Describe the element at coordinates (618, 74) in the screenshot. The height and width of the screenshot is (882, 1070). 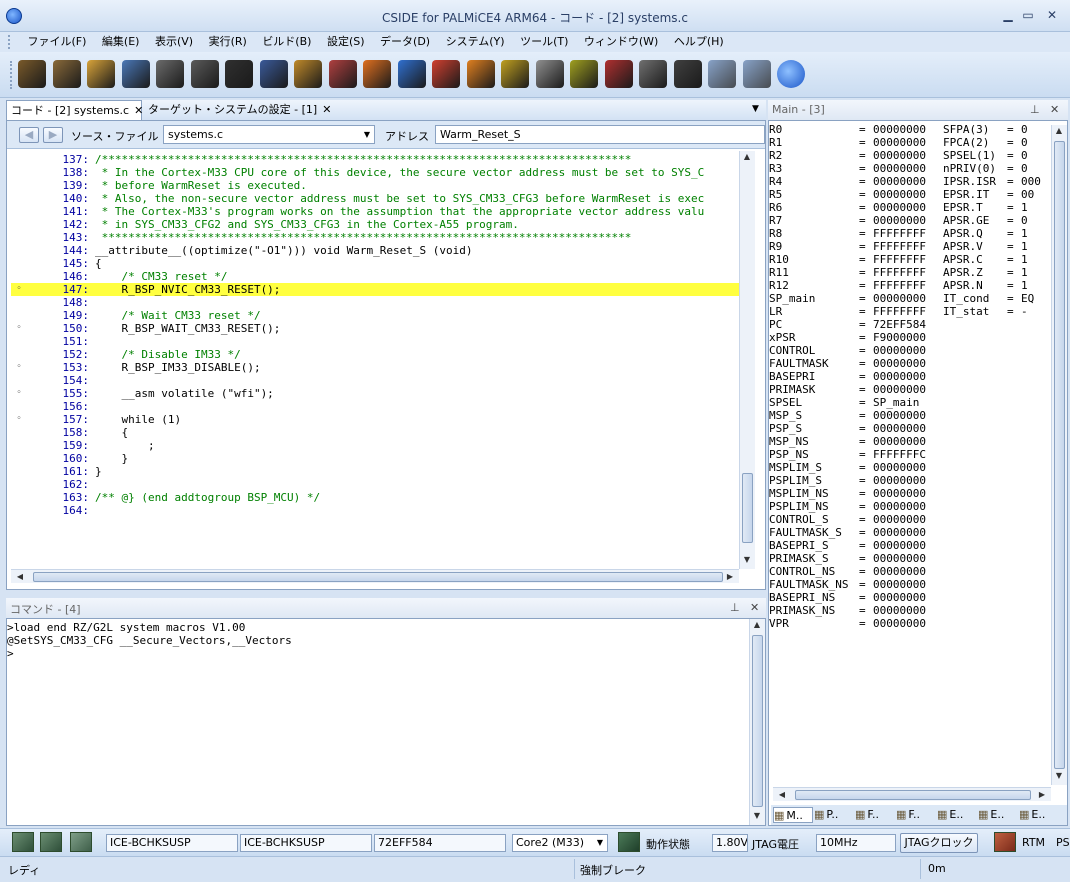
I see `flash-icon` at that location.